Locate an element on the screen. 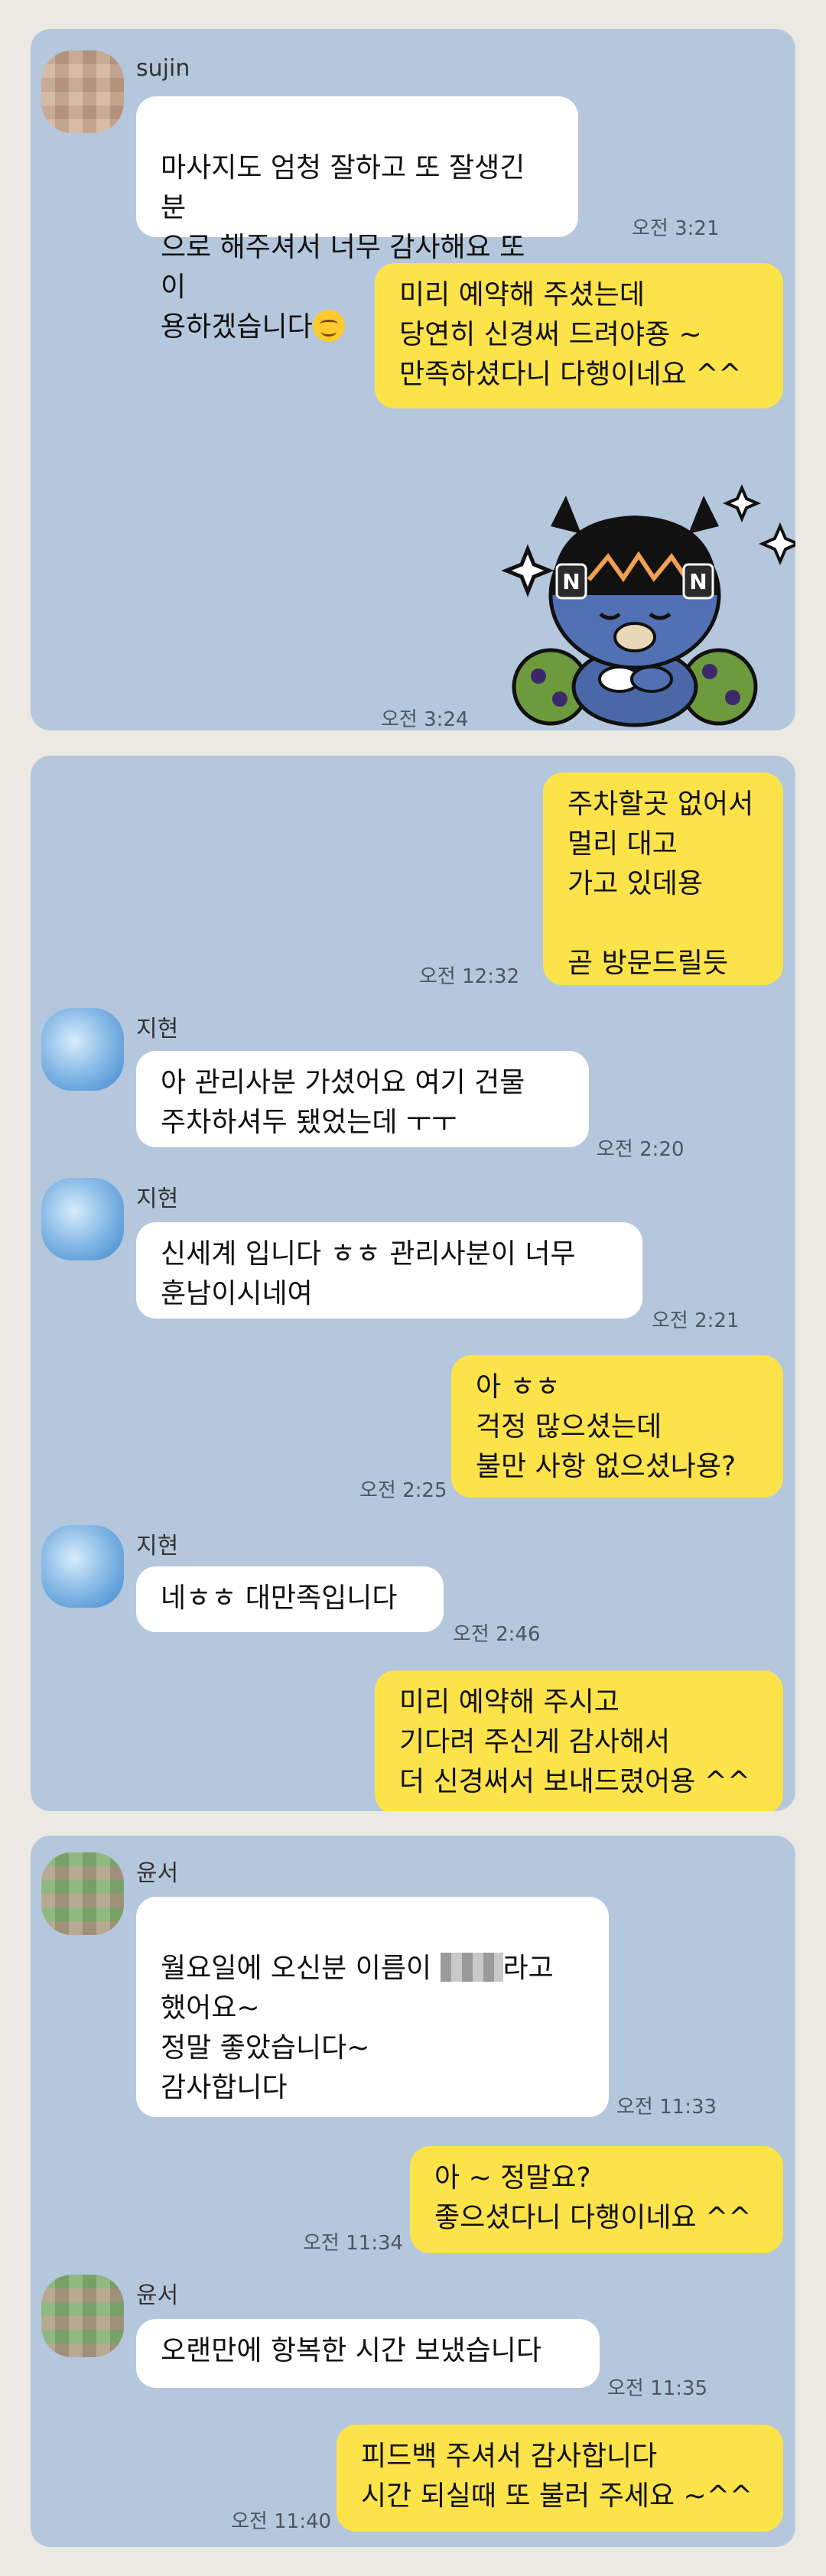 The width and height of the screenshot is (826, 2576). message-time: 오전 11:35 is located at coordinates (658, 2388).